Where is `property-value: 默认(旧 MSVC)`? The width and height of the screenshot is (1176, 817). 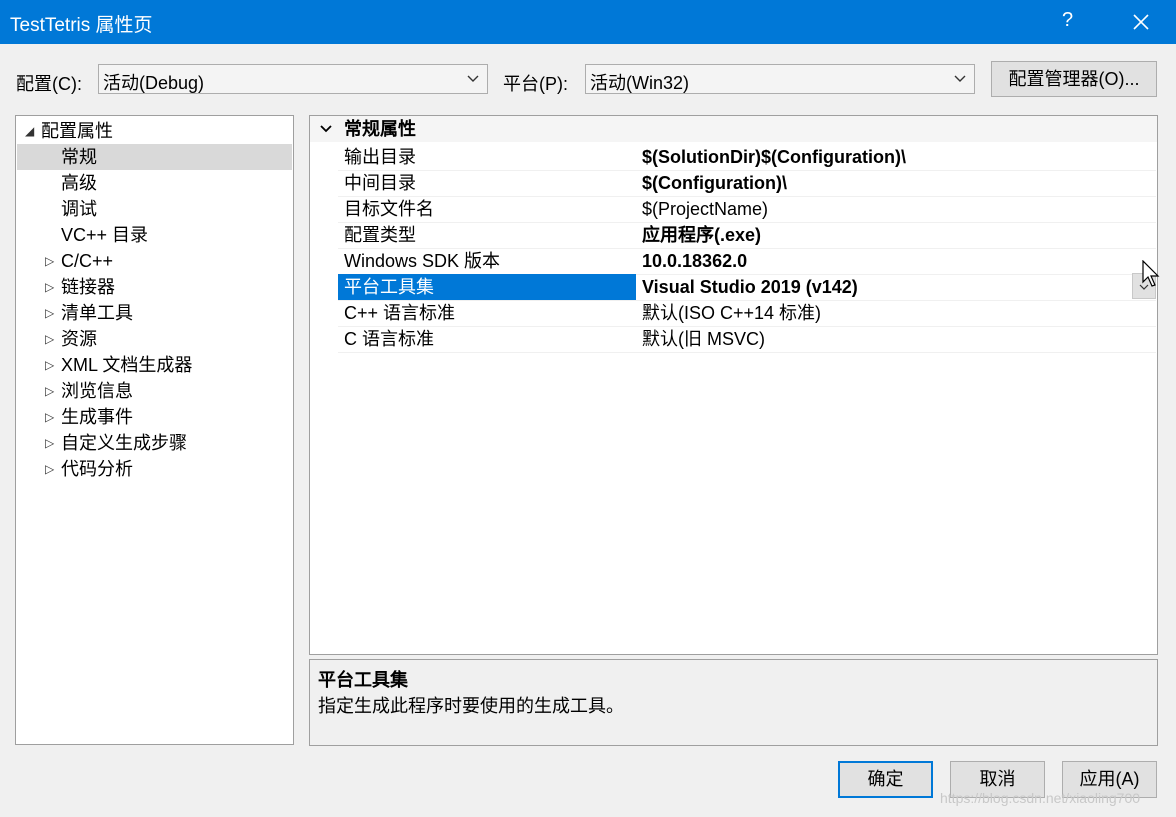 property-value: 默认(旧 MSVC) is located at coordinates (703, 339).